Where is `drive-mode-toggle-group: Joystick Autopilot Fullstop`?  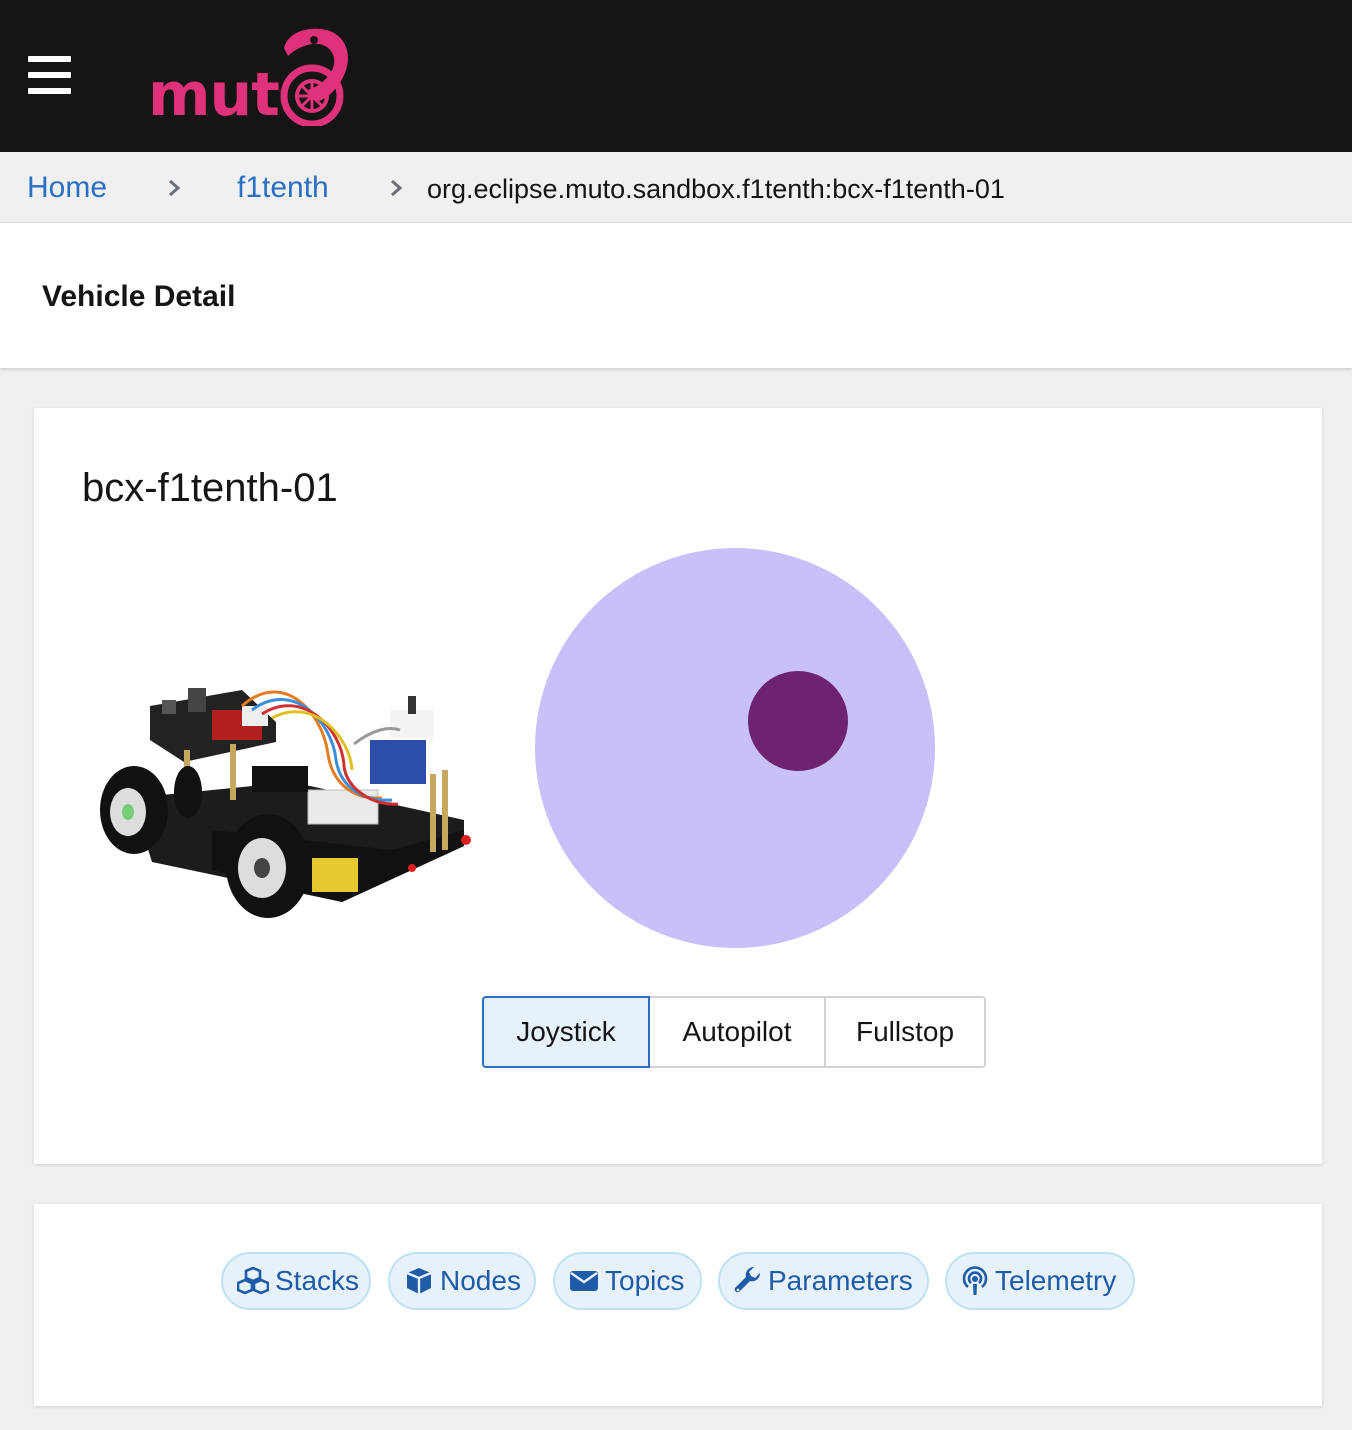 drive-mode-toggle-group: Joystick Autopilot Fullstop is located at coordinates (734, 1032).